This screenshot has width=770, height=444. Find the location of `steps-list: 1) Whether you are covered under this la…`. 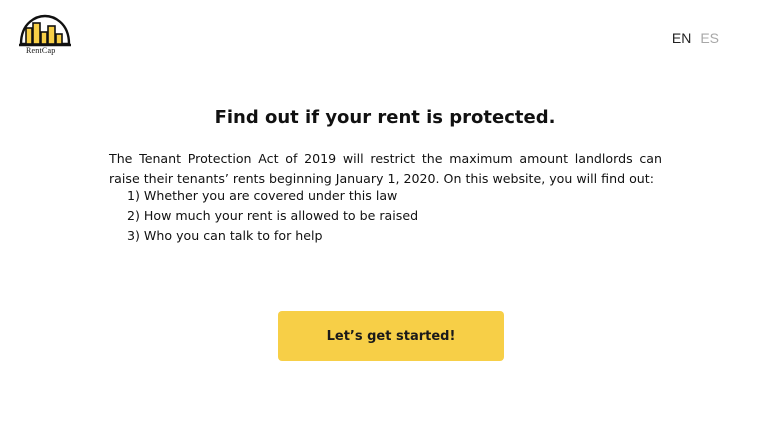

steps-list: 1) Whether you are covered under this la… is located at coordinates (272, 216).